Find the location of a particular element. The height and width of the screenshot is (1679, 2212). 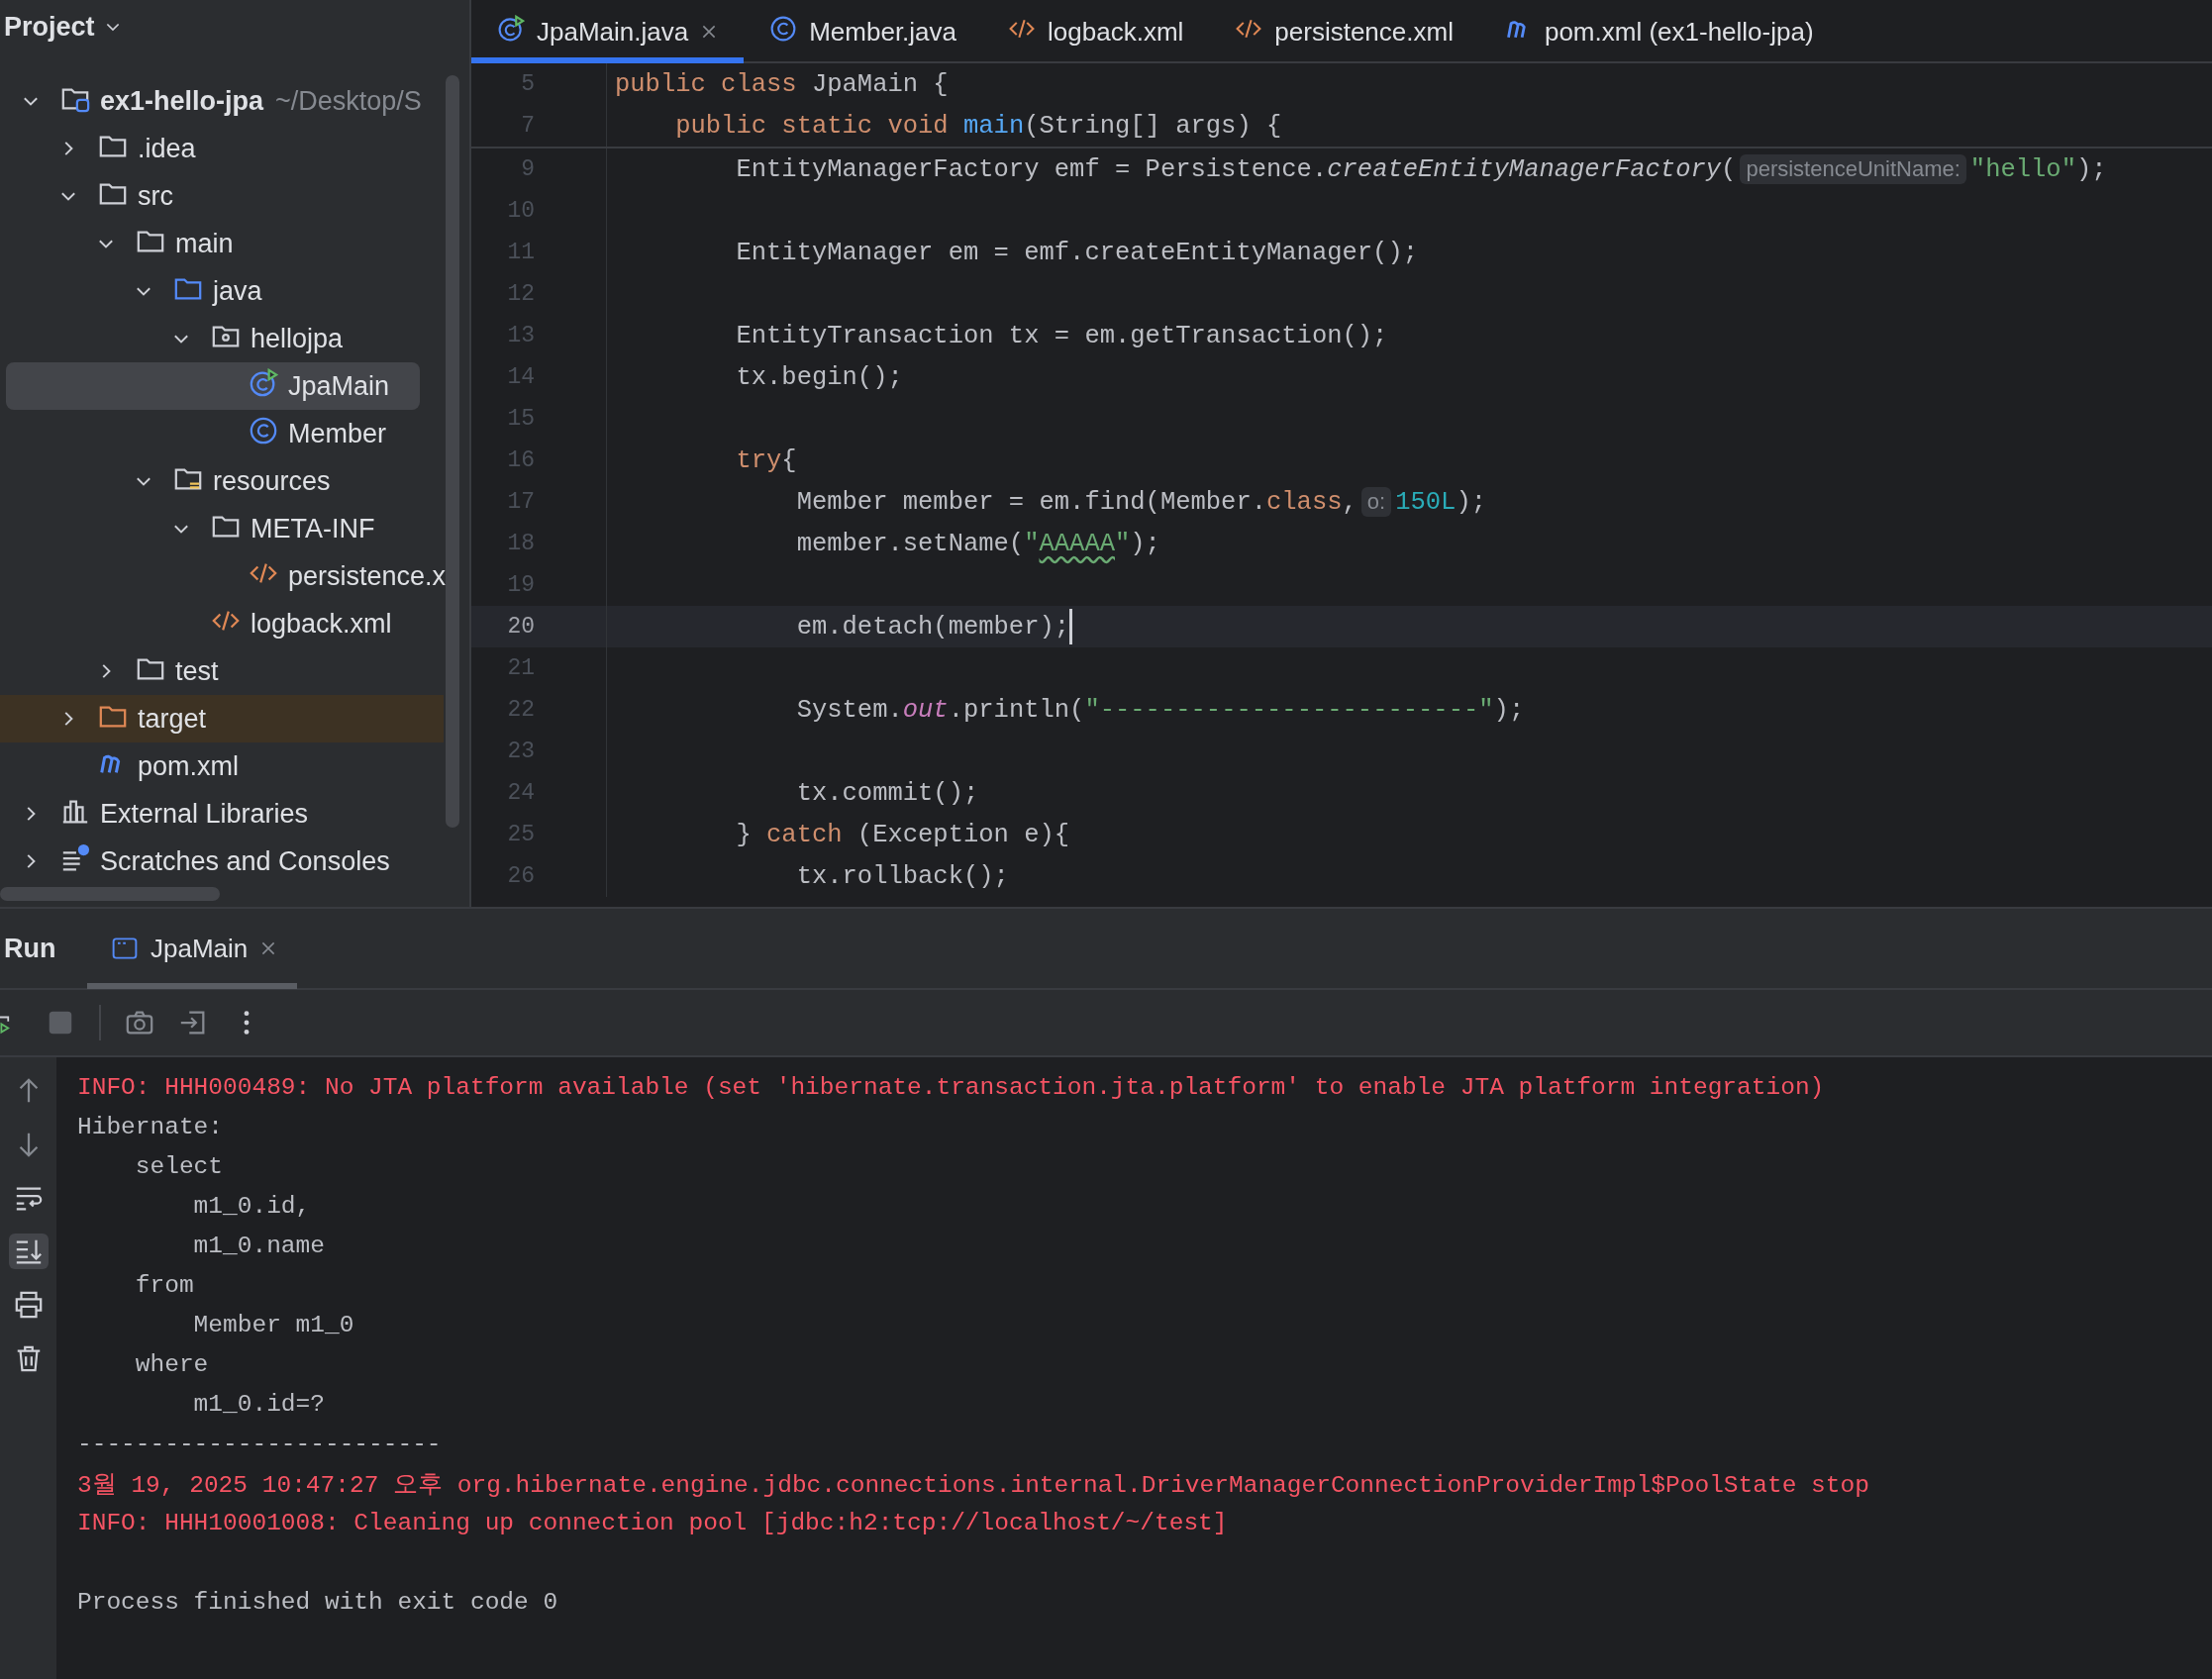

editor-tab: pom.xml (ex1-hello-jpa) is located at coordinates (1659, 31).